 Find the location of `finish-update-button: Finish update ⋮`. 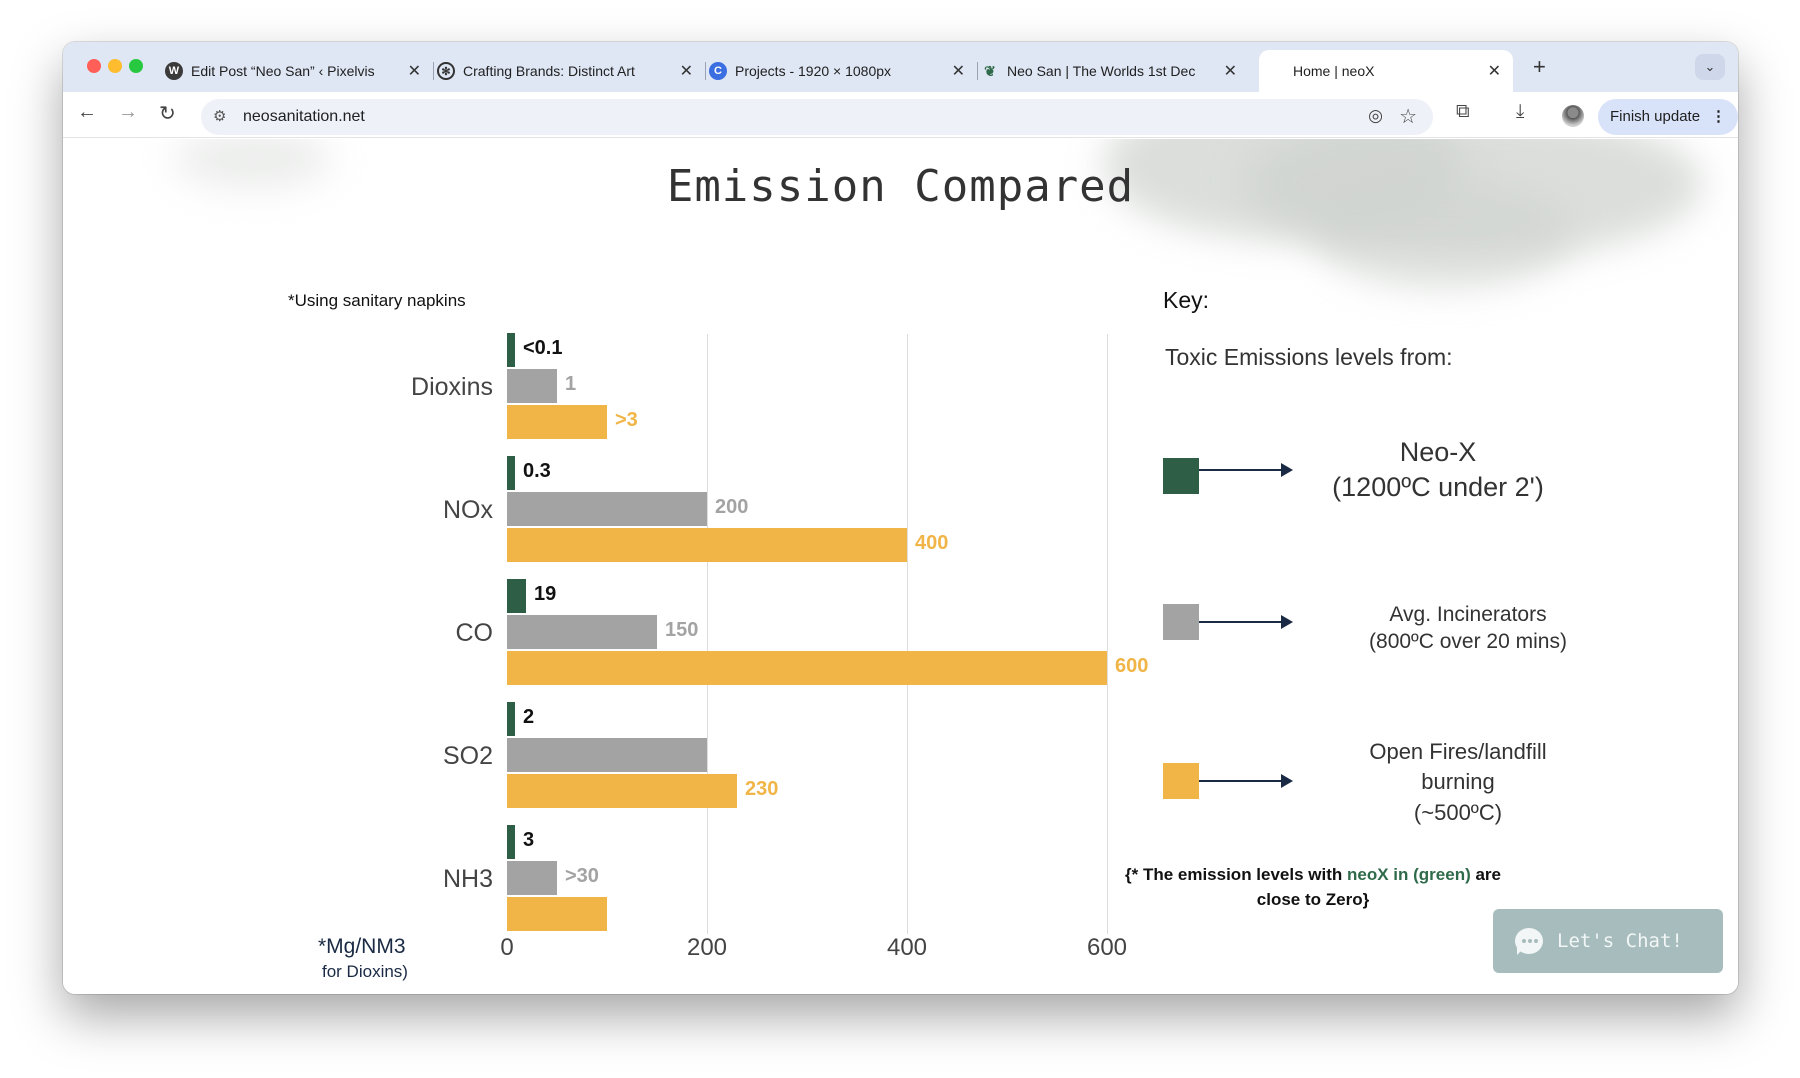

finish-update-button: Finish update ⋮ is located at coordinates (1668, 117).